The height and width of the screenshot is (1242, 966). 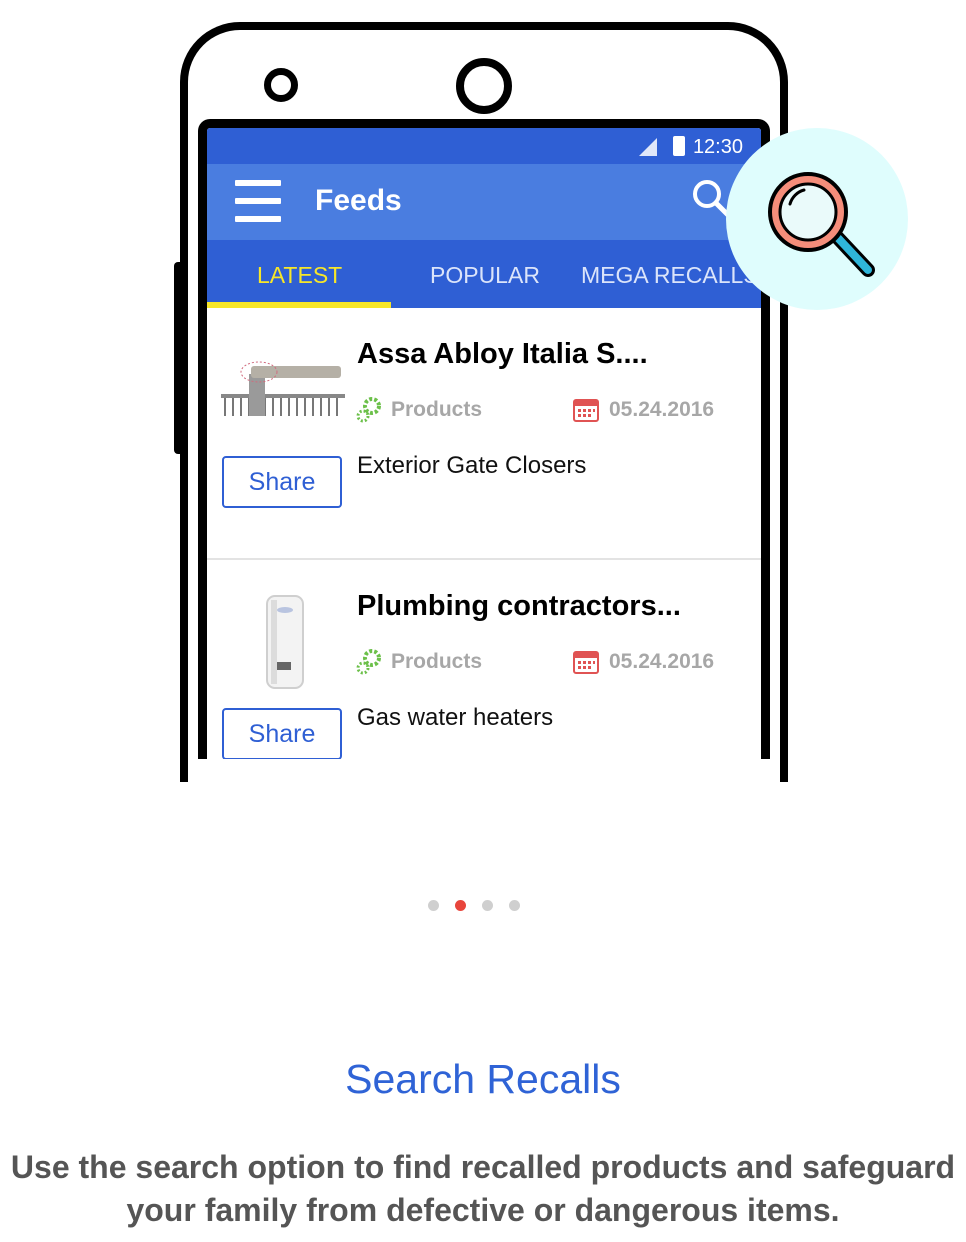 I want to click on hamburger-menu-icon, so click(x=258, y=201).